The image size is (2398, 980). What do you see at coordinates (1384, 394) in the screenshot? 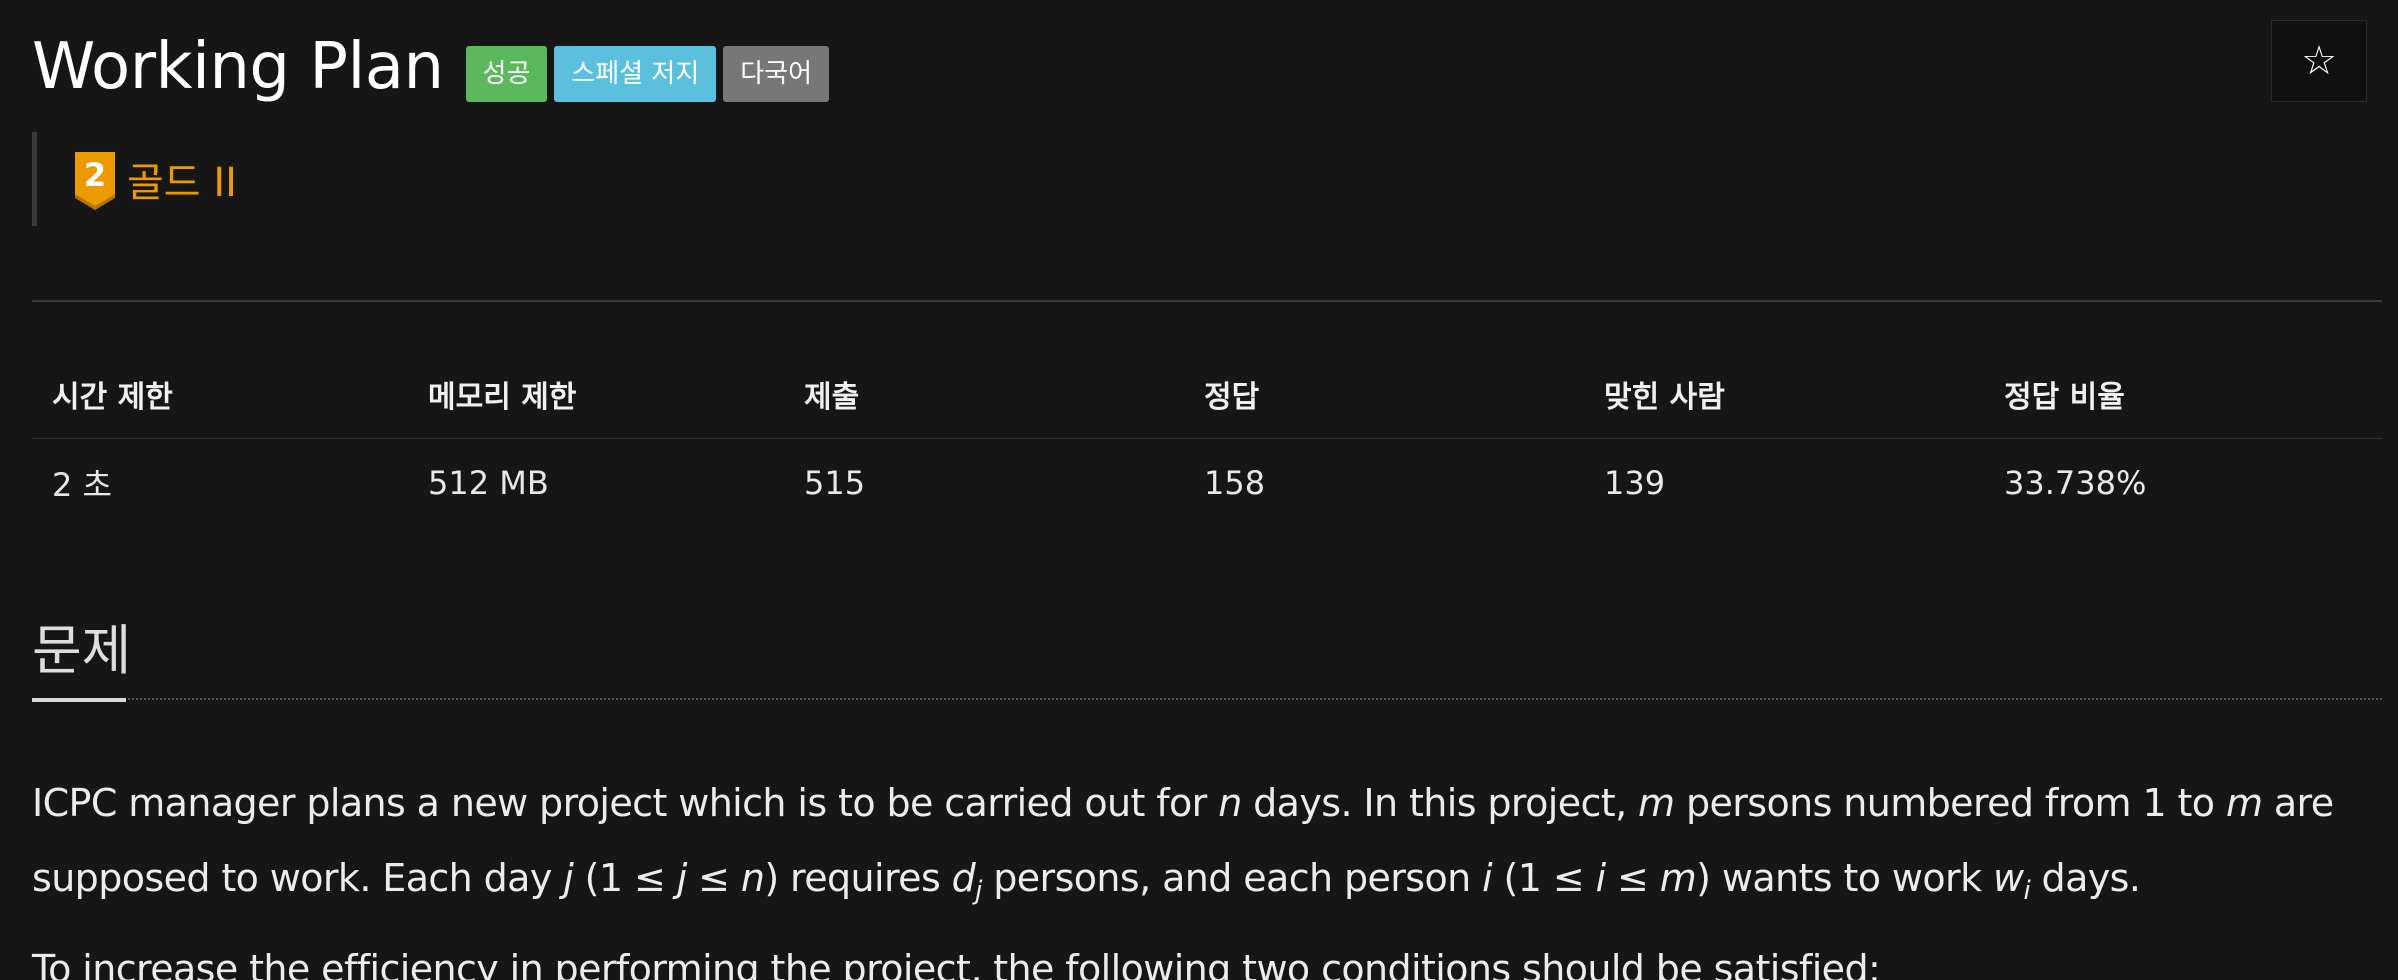
I see `header-accepted: 정답` at bounding box center [1384, 394].